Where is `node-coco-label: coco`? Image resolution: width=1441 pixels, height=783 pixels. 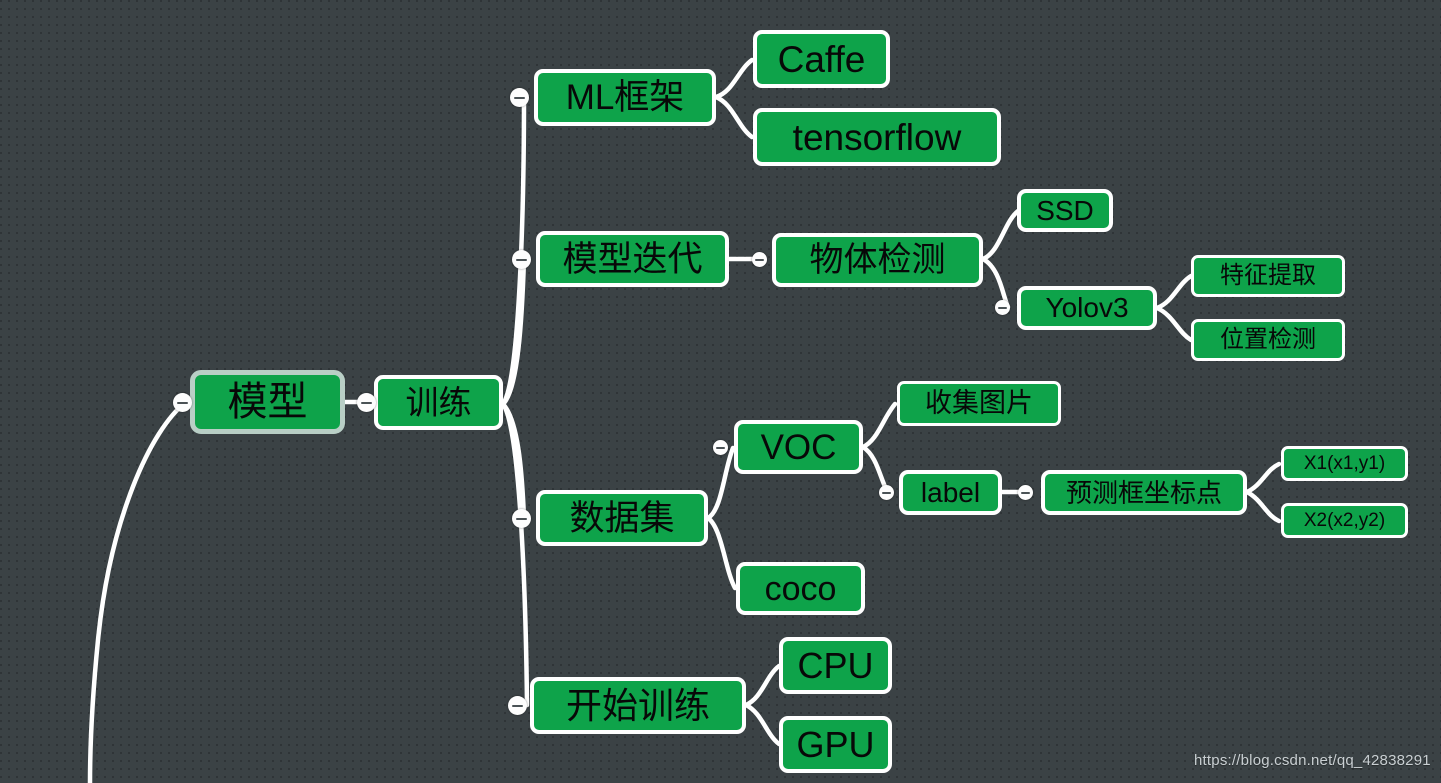 node-coco-label: coco is located at coordinates (800, 588).